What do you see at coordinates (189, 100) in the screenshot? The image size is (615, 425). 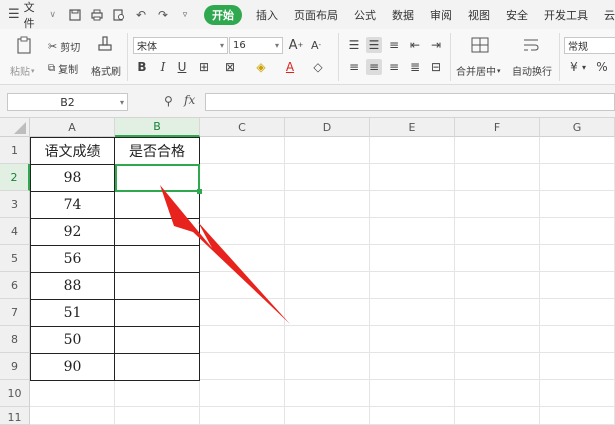 I see `insert-function-icon: fx` at bounding box center [189, 100].